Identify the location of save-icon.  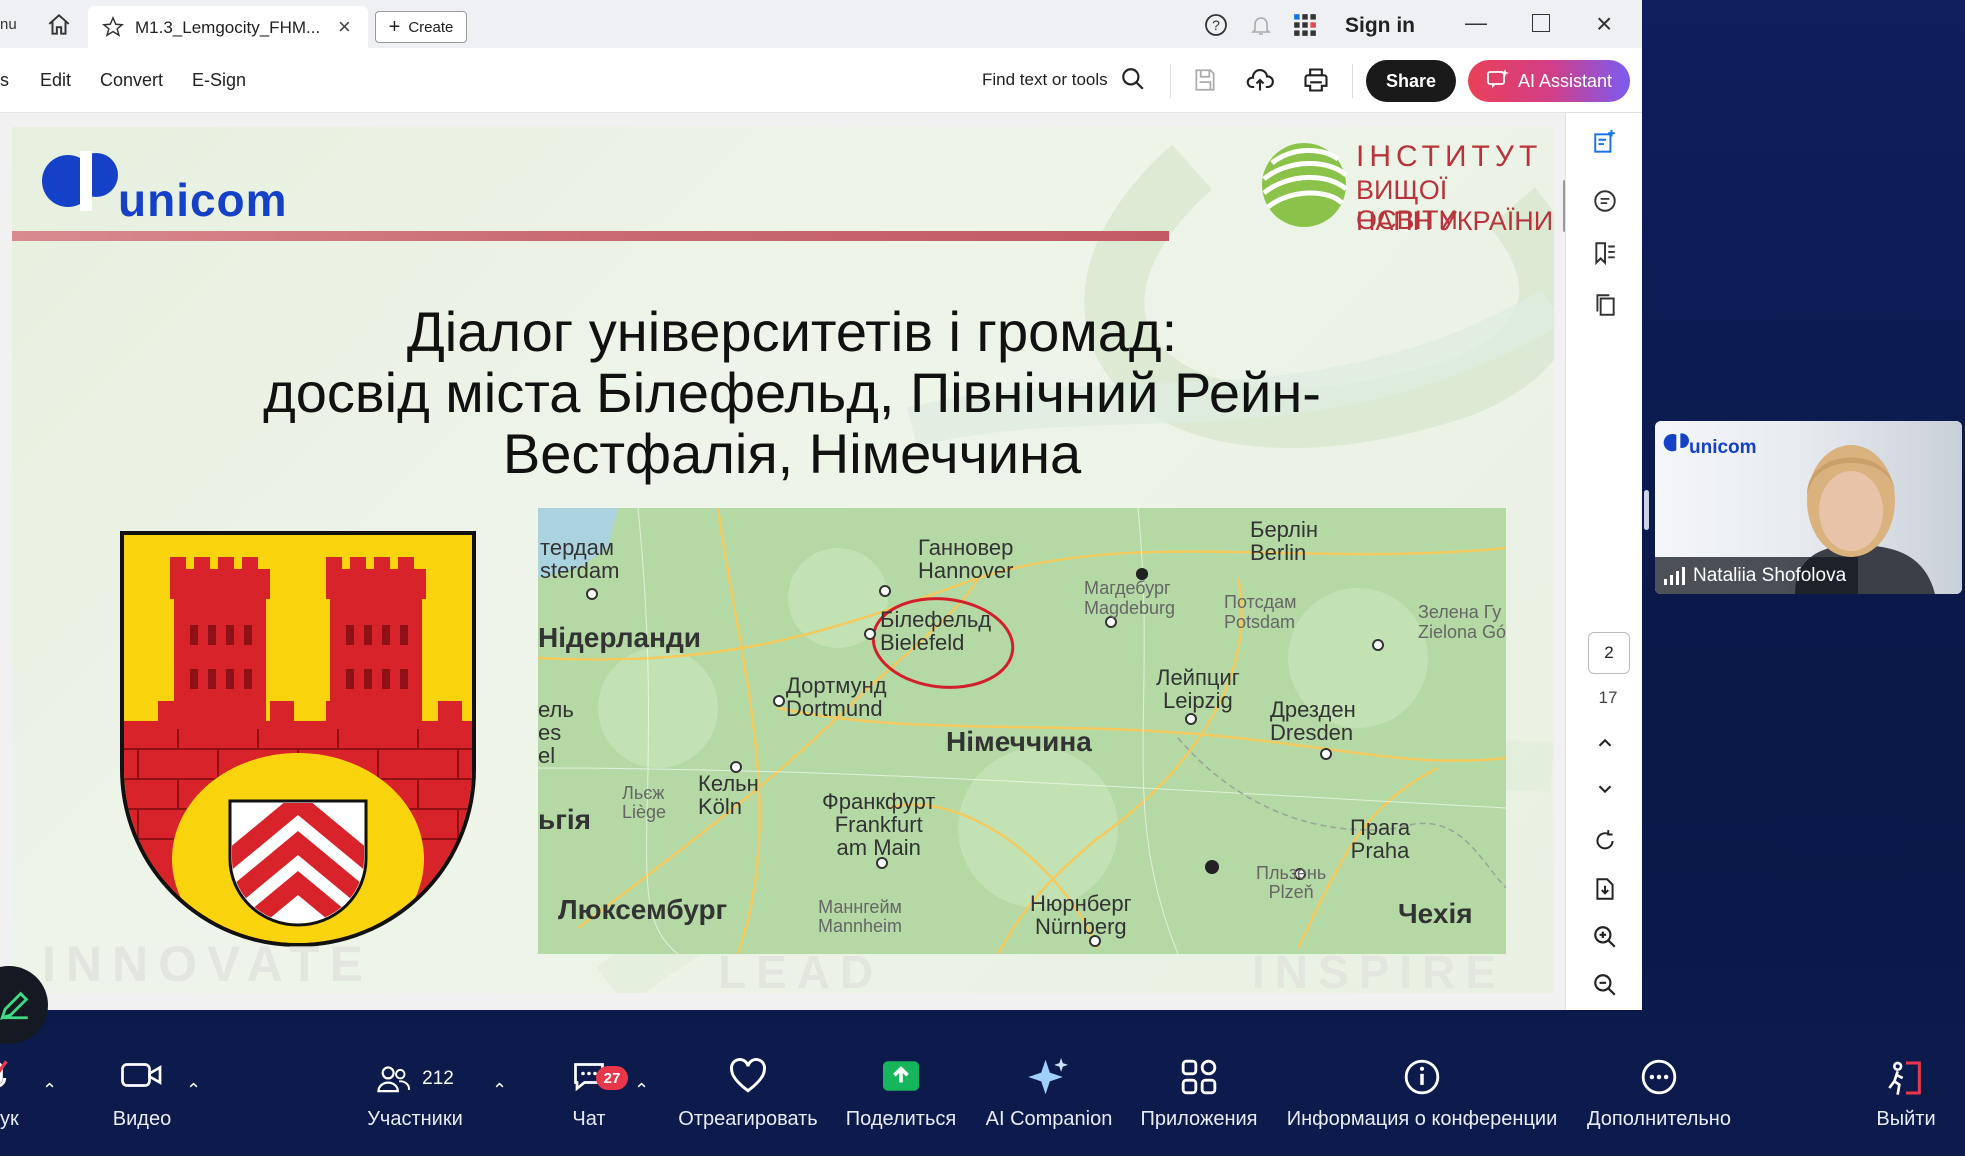
(1205, 82).